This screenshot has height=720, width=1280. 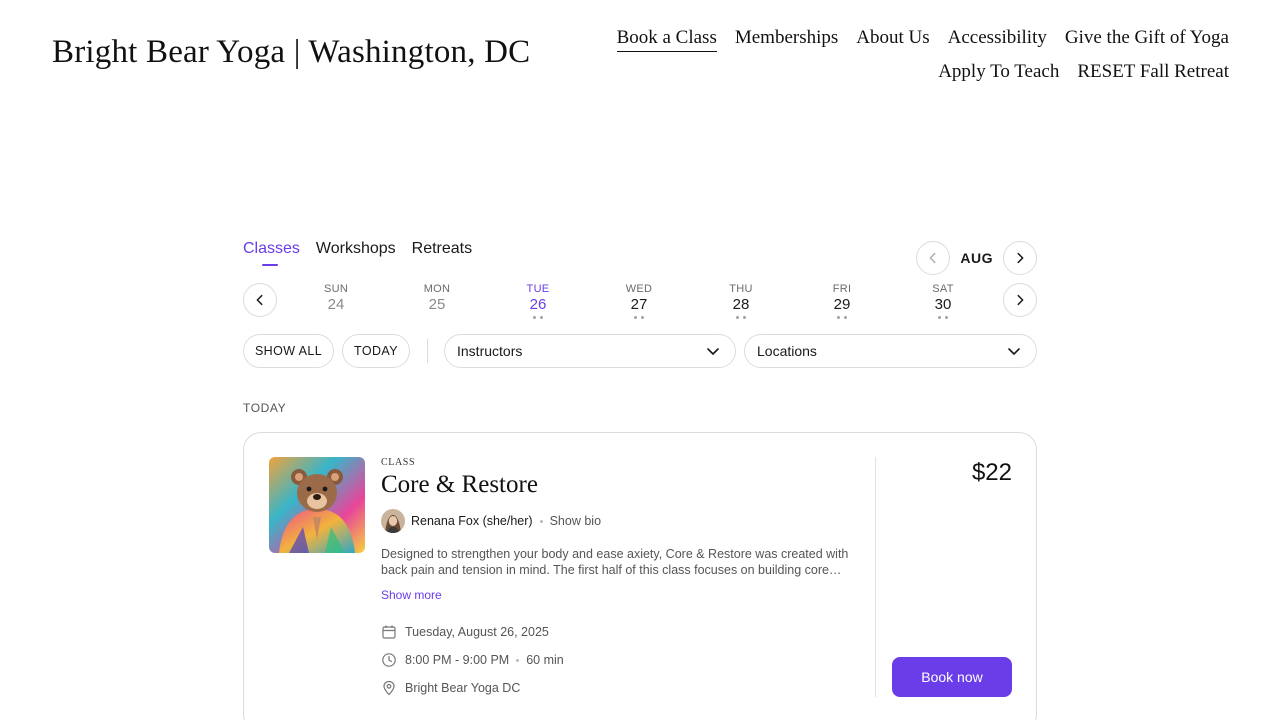 I want to click on day-sun: SUN 24, so click(x=336, y=301).